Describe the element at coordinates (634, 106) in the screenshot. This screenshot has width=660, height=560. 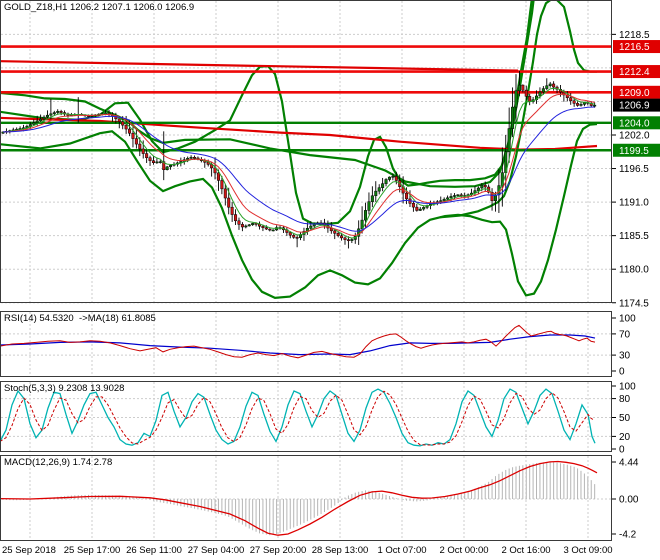
I see `price-badge-label: 1206.9` at that location.